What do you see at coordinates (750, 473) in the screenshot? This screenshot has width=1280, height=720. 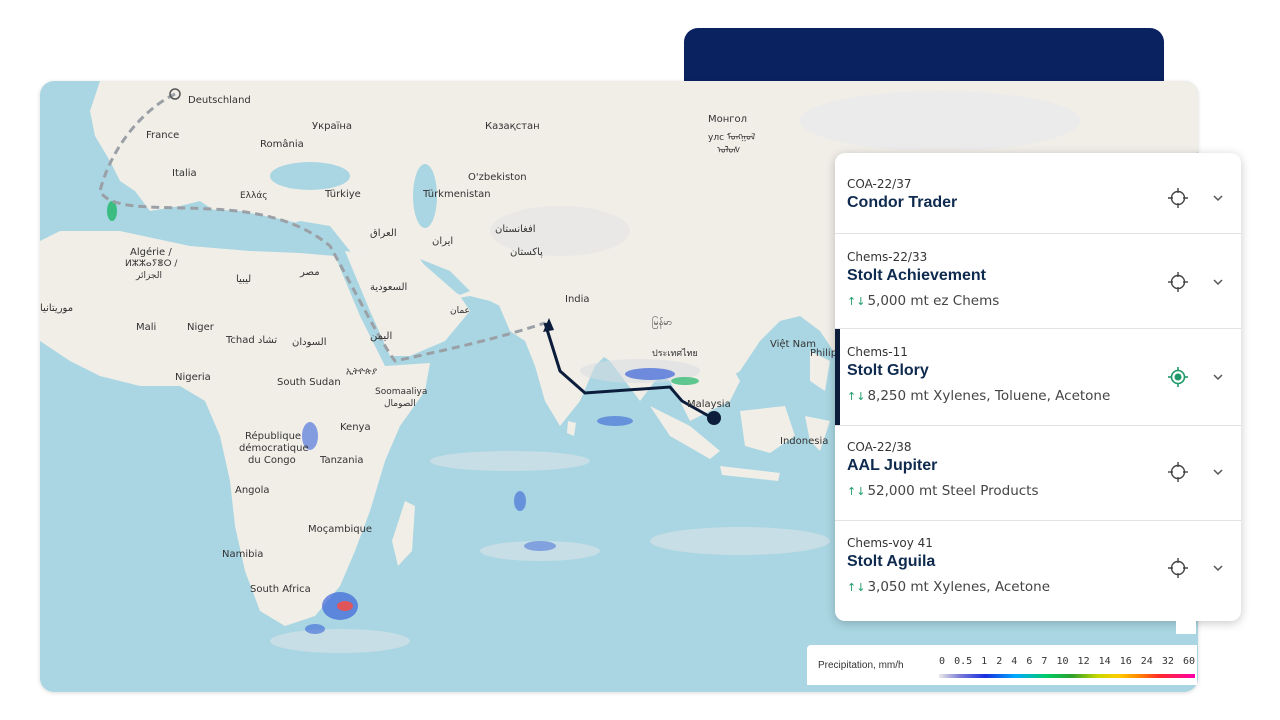 I see `java-land` at bounding box center [750, 473].